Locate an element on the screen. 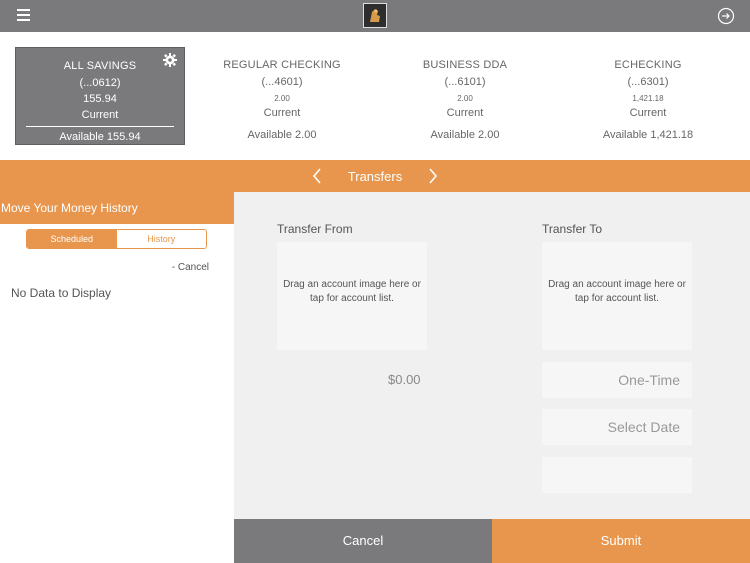 This screenshot has width=750, height=563. account-number: (...4601) is located at coordinates (282, 82).